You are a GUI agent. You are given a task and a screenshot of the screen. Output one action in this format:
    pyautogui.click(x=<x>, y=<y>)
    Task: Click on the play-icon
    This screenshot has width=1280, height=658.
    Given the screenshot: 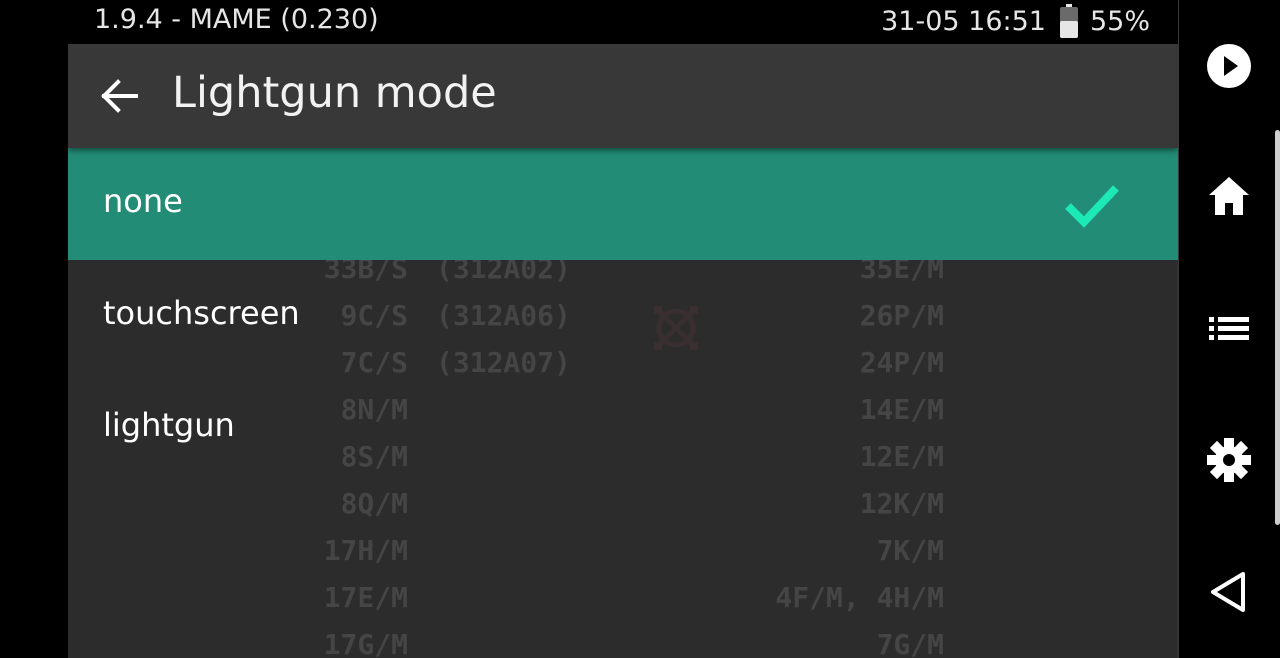 What is the action you would take?
    pyautogui.click(x=1229, y=66)
    